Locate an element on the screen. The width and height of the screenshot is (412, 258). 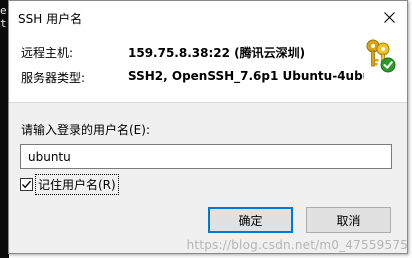
server-type-value: SSH2, OpenSSH_7.6p1 Ubuntu-4ubuntu0.3 is located at coordinates (246, 76).